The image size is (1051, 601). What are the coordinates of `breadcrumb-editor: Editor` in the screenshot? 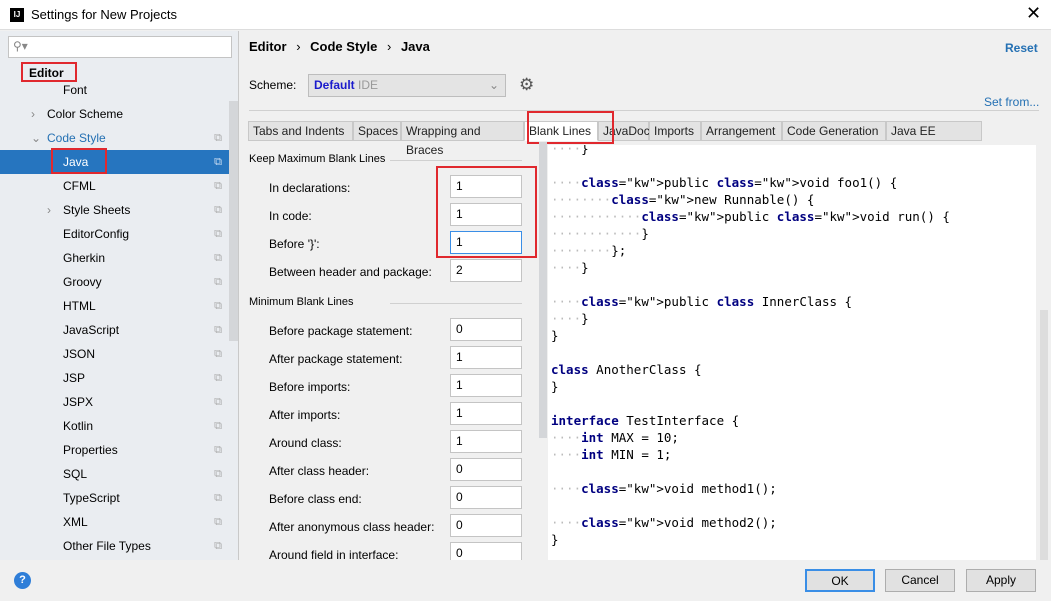 It's located at (268, 46).